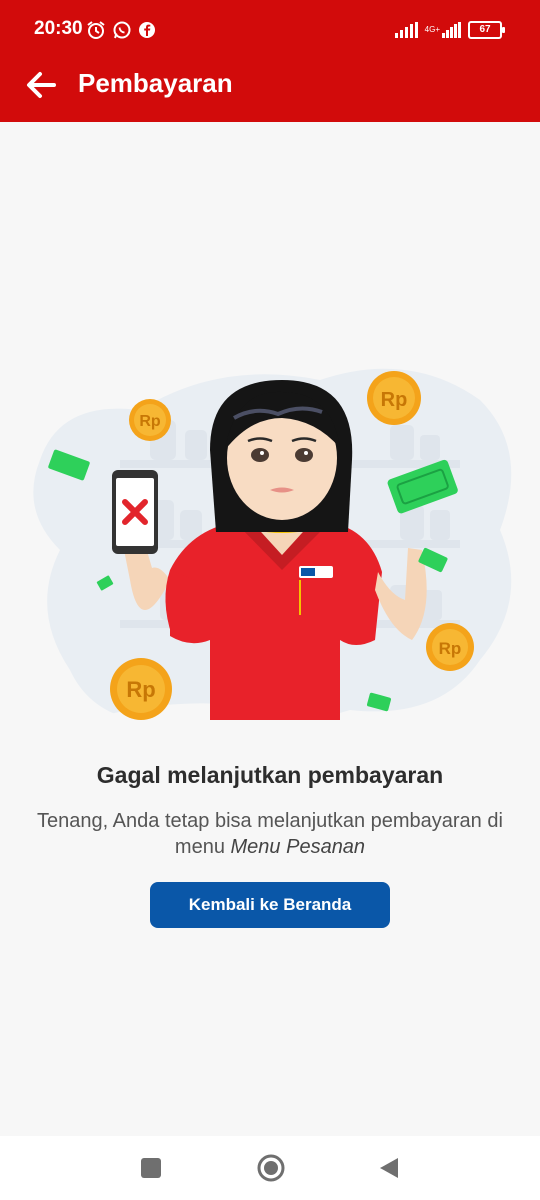 This screenshot has height=1200, width=540. What do you see at coordinates (406, 30) in the screenshot?
I see `signal-icon` at bounding box center [406, 30].